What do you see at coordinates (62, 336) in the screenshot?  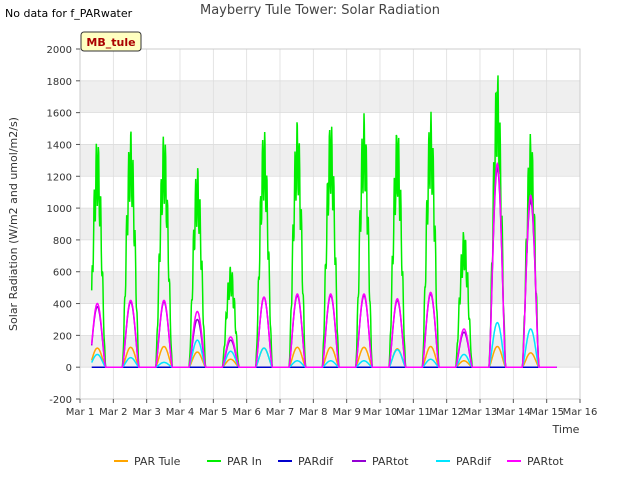 I see `y-tick-label: 200` at bounding box center [62, 336].